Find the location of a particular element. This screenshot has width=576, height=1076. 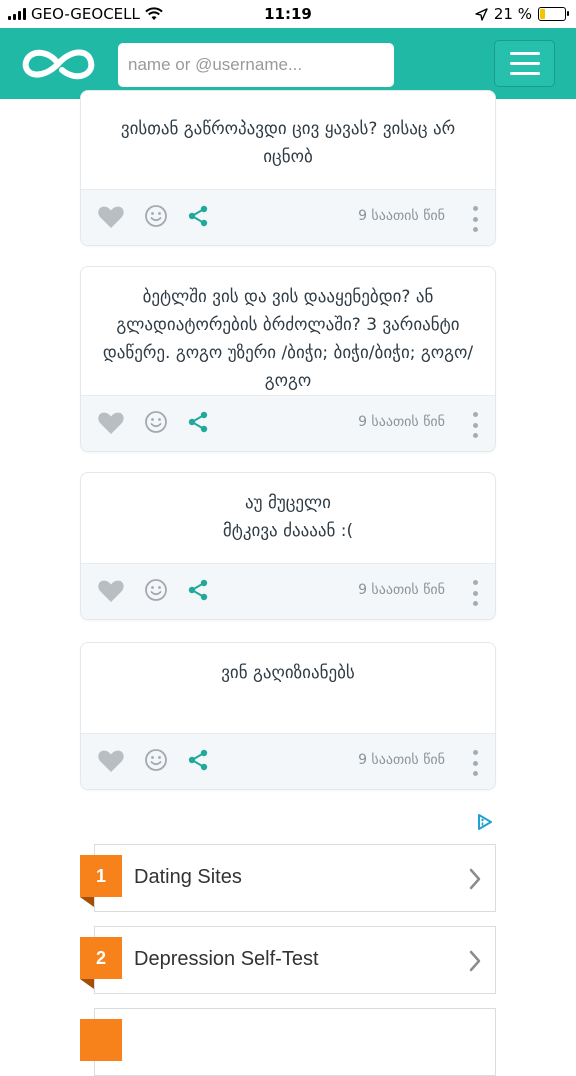

status-right: 21 % is located at coordinates (522, 14).